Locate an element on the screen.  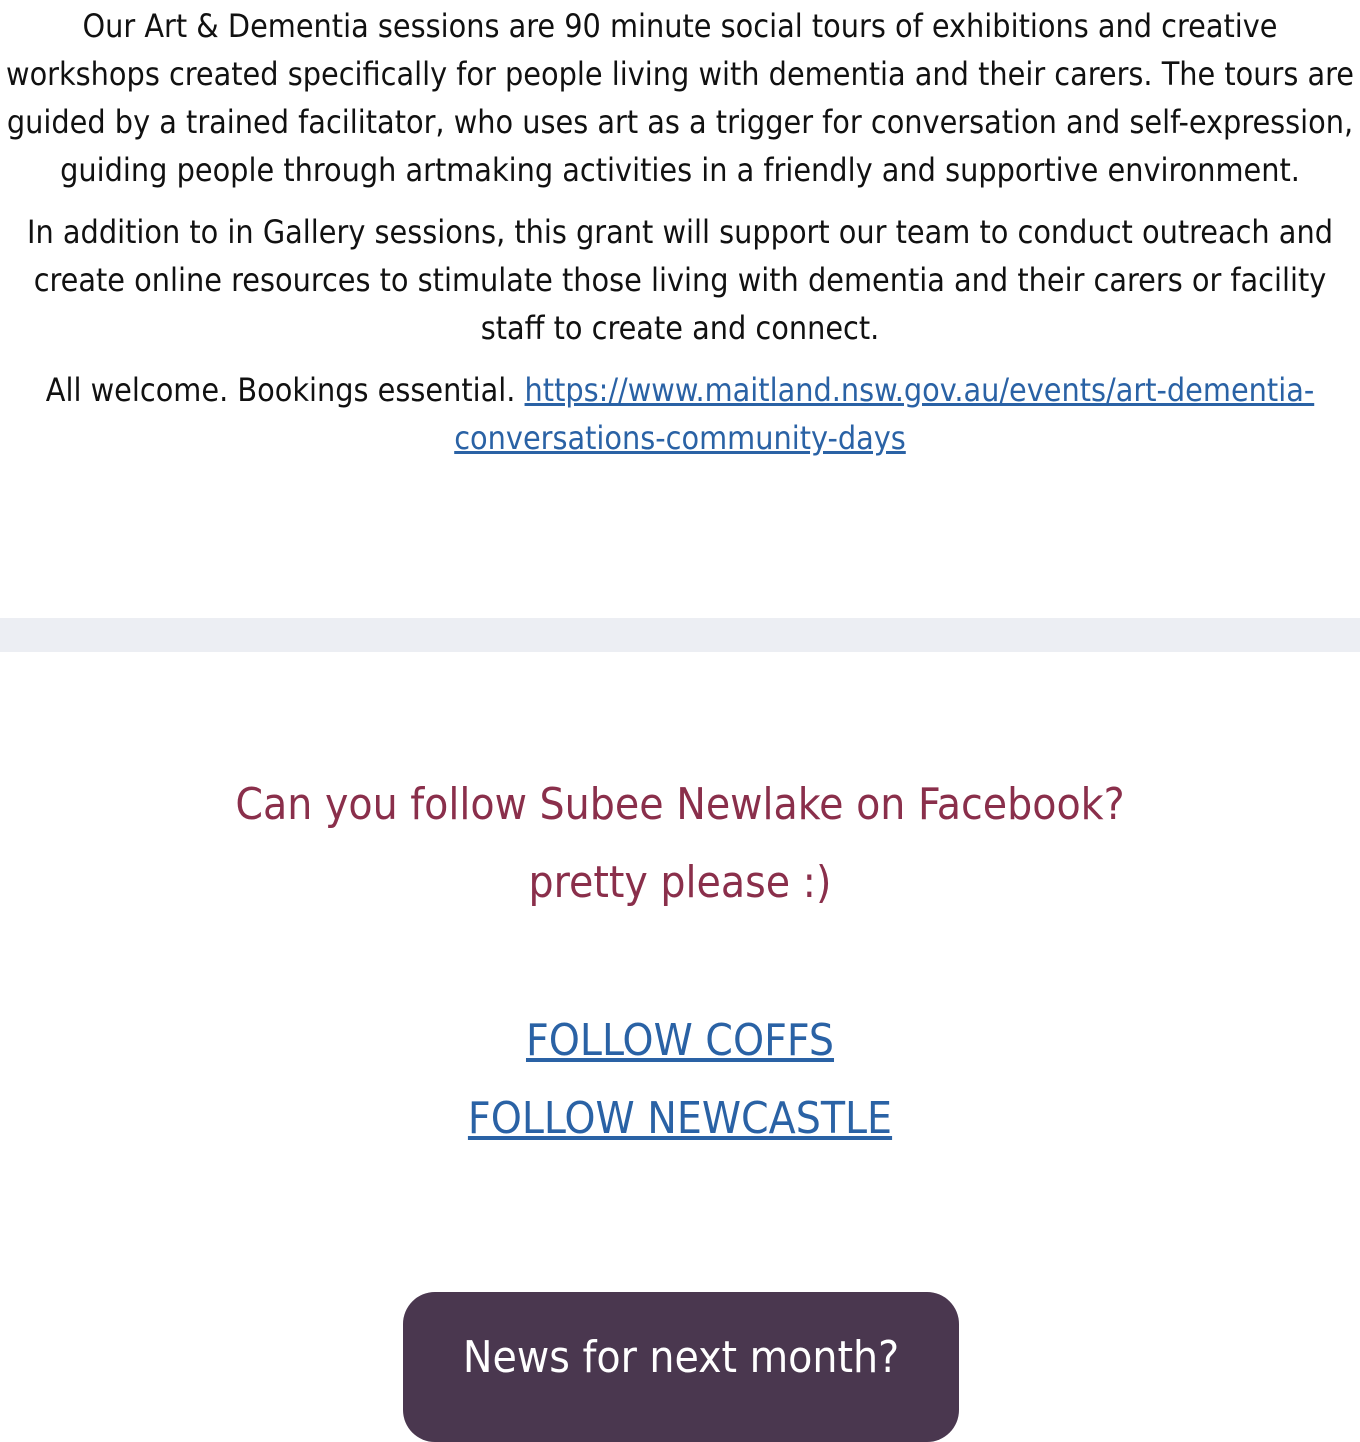
bookings-text: All welcome. Bookings essential. is located at coordinates (280, 390).